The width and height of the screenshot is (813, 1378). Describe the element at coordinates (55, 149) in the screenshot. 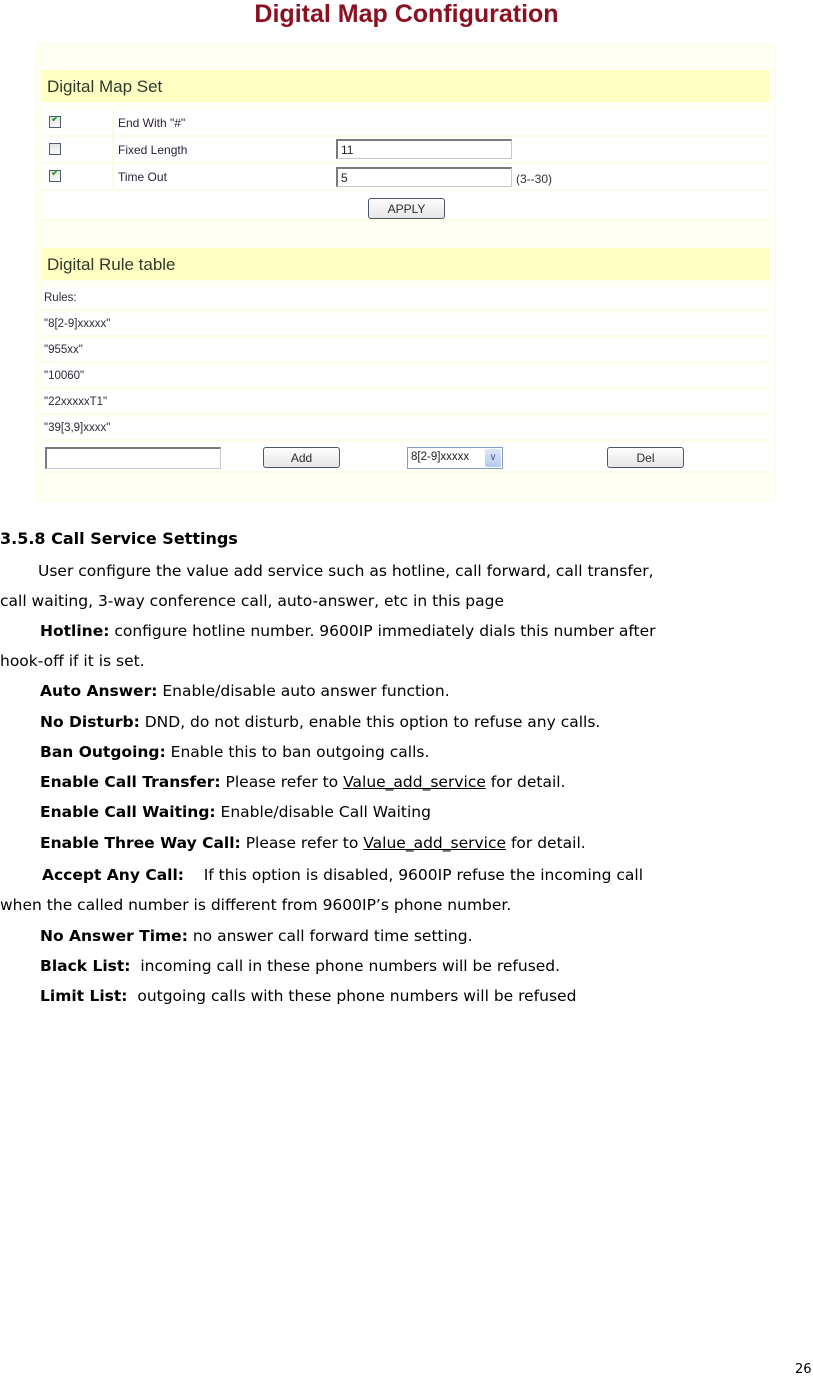

I see `fixed-length-checkbox` at that location.